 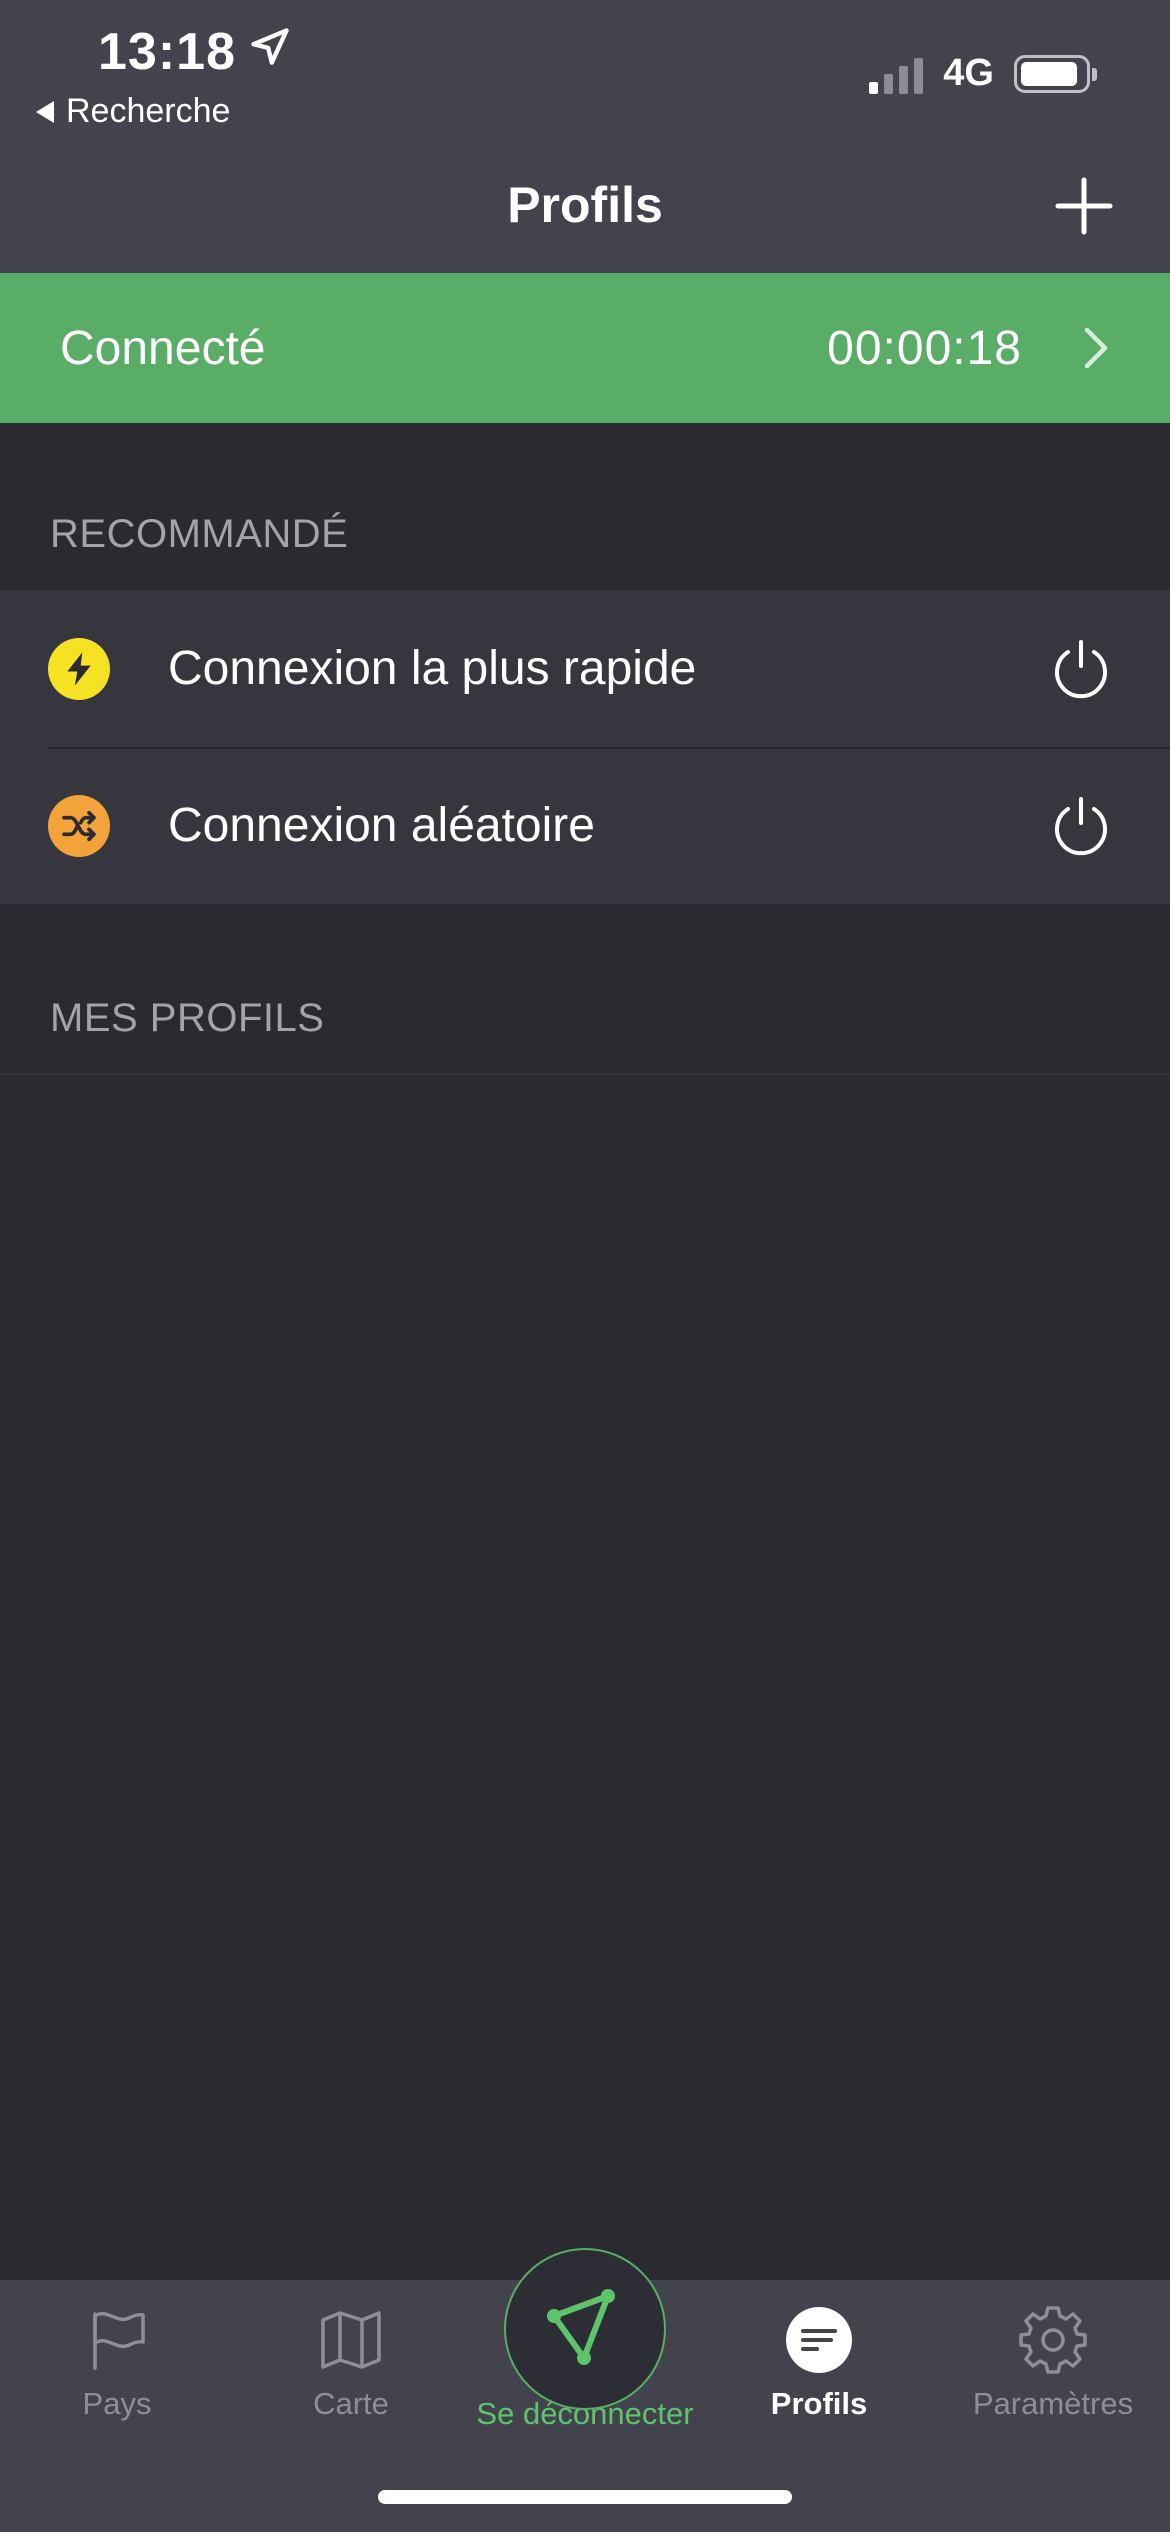 What do you see at coordinates (79, 668) in the screenshot?
I see `lightning-icon` at bounding box center [79, 668].